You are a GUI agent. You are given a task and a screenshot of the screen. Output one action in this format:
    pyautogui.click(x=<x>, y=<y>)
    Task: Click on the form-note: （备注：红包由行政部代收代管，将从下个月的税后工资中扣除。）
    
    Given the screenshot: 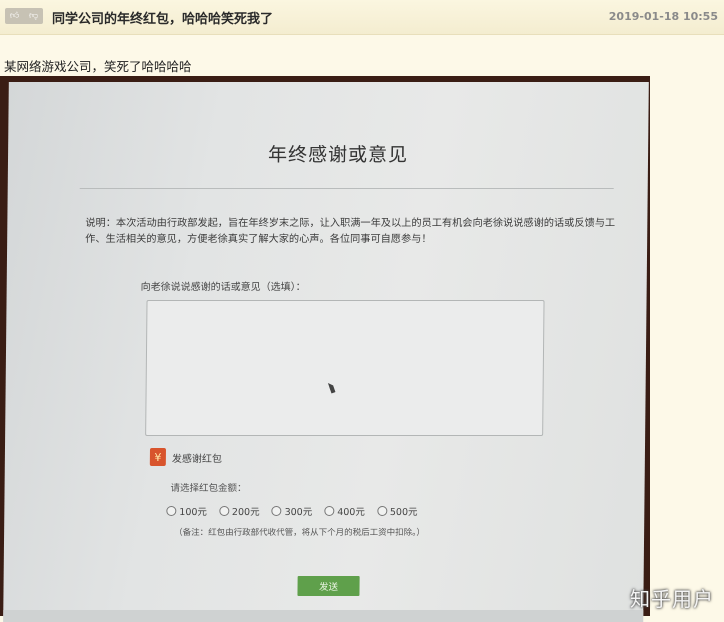 What is the action you would take?
    pyautogui.click(x=299, y=533)
    